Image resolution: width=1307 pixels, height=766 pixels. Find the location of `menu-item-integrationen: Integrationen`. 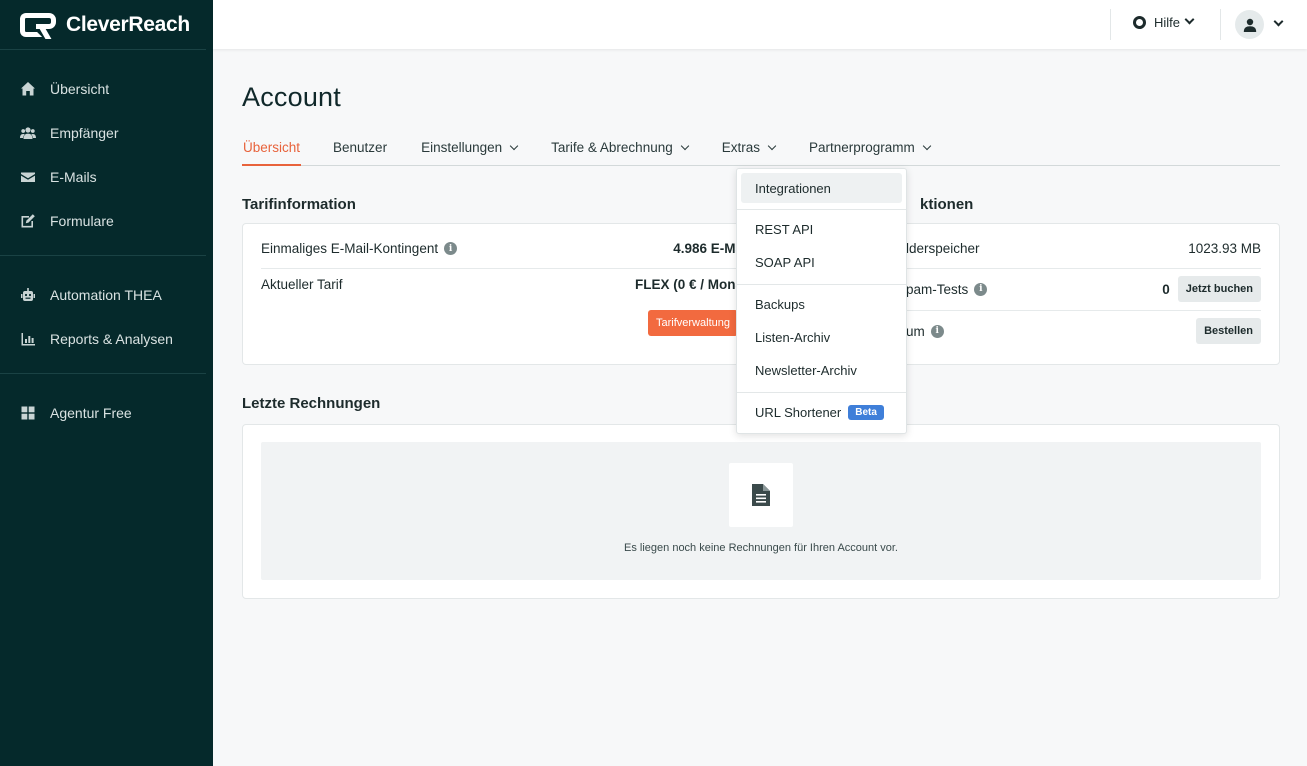

menu-item-integrationen: Integrationen is located at coordinates (821, 188).